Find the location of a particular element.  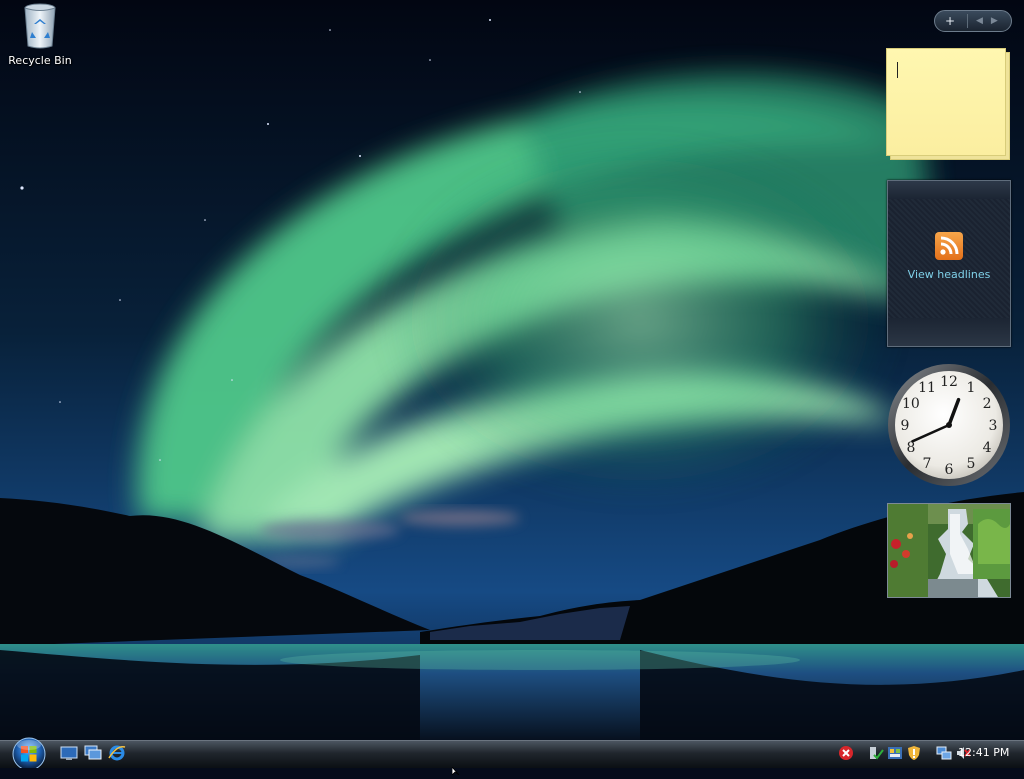

clock-numeral: 12 is located at coordinates (949, 382).